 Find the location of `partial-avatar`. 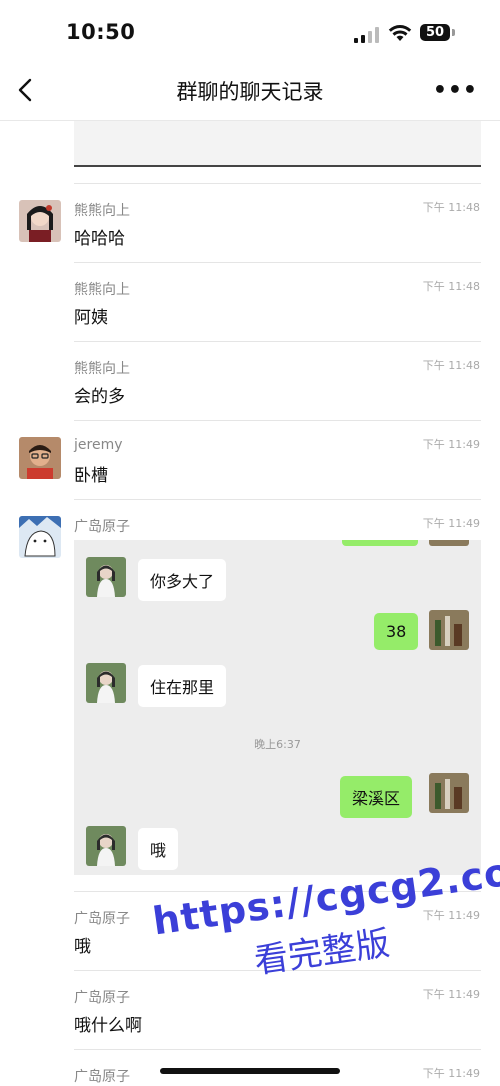

partial-avatar is located at coordinates (449, 543).